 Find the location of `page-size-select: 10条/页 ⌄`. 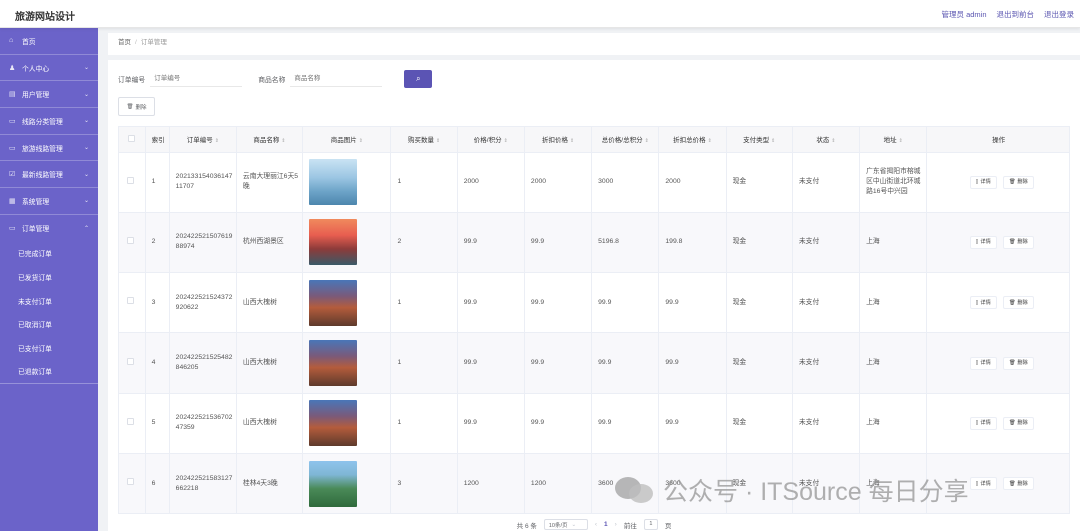

page-size-select: 10条/页 ⌄ is located at coordinates (565, 524).